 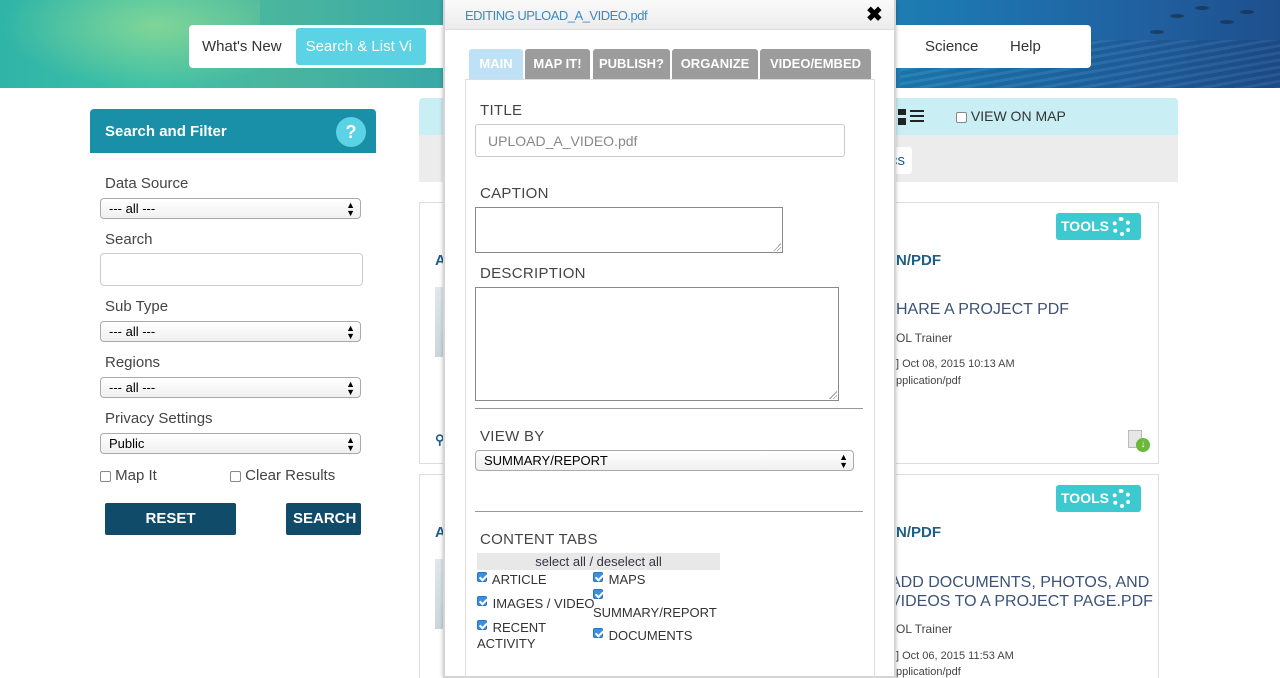 I want to click on download-icon: ↓, so click(x=1139, y=441).